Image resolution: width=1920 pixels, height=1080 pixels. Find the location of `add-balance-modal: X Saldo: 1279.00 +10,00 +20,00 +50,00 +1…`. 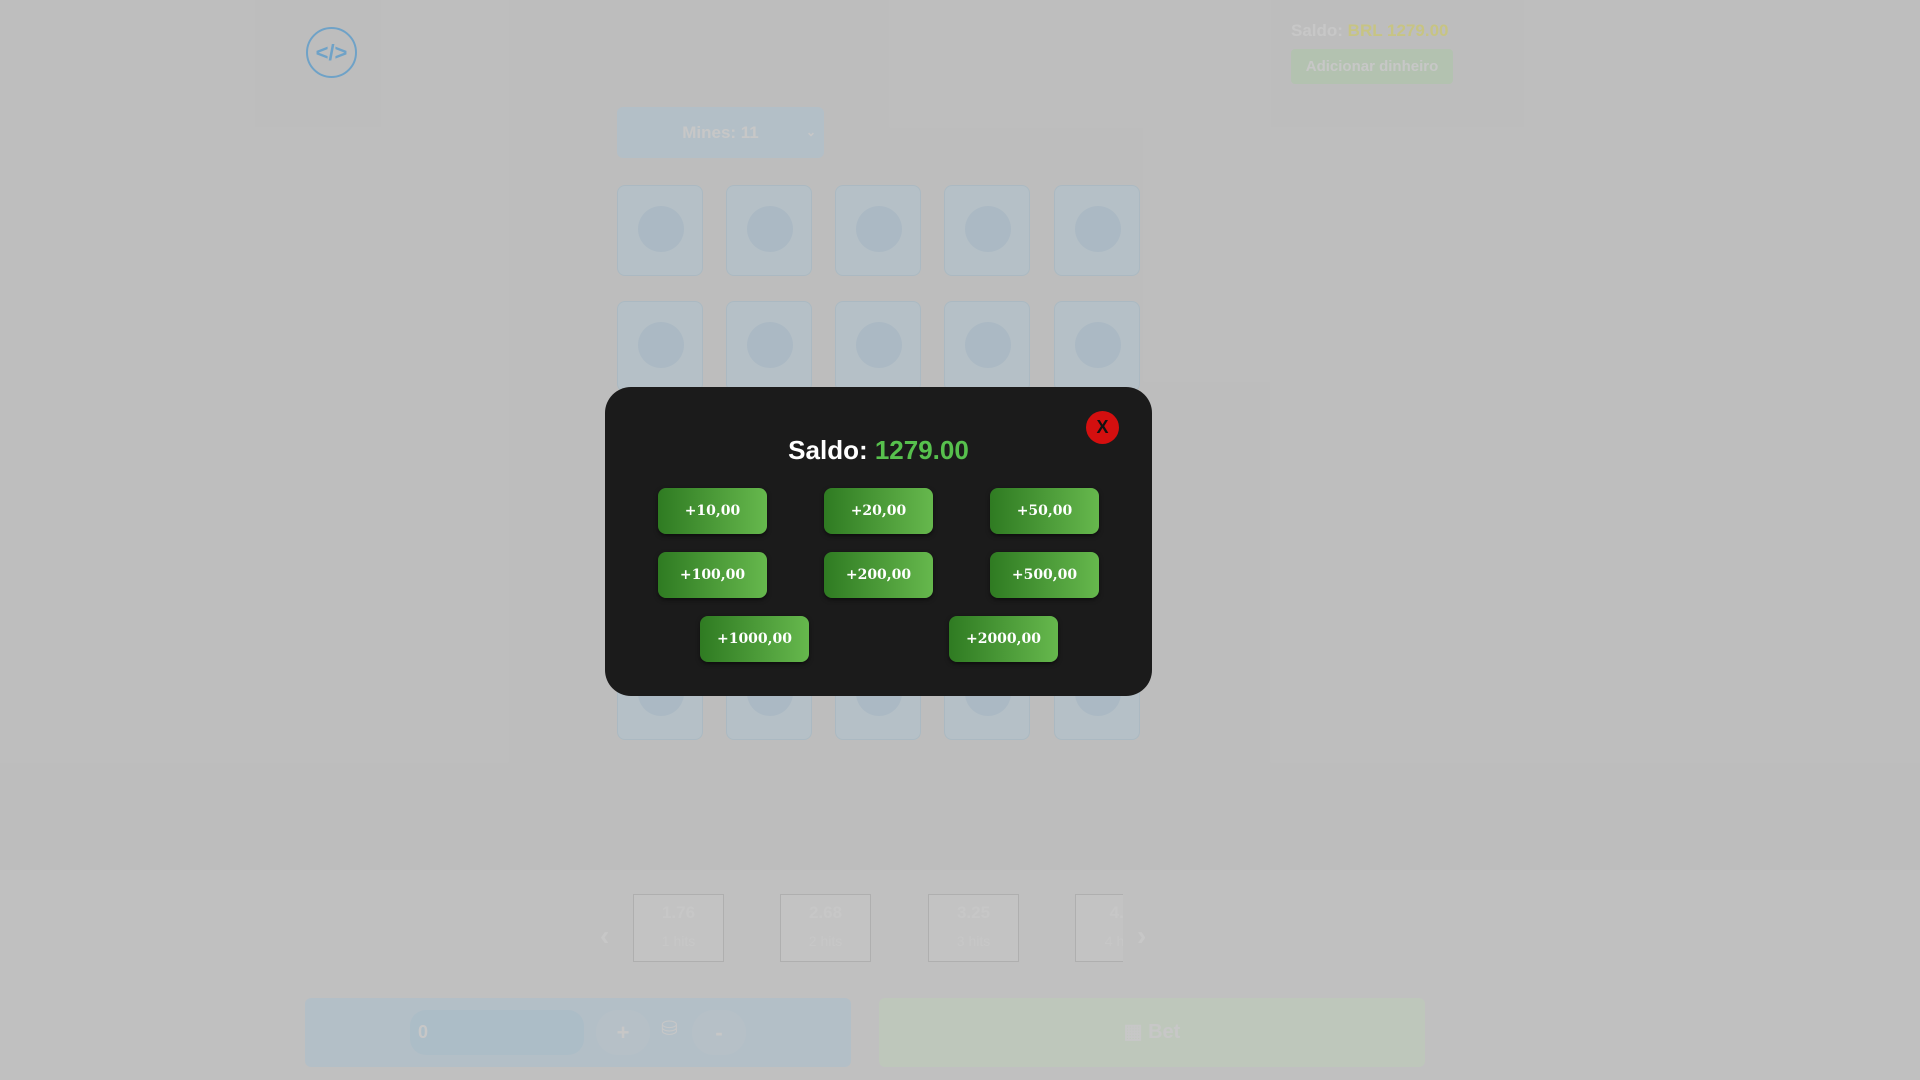

add-balance-modal: X Saldo: 1279.00 +10,00 +20,00 +50,00 +1… is located at coordinates (878, 541).